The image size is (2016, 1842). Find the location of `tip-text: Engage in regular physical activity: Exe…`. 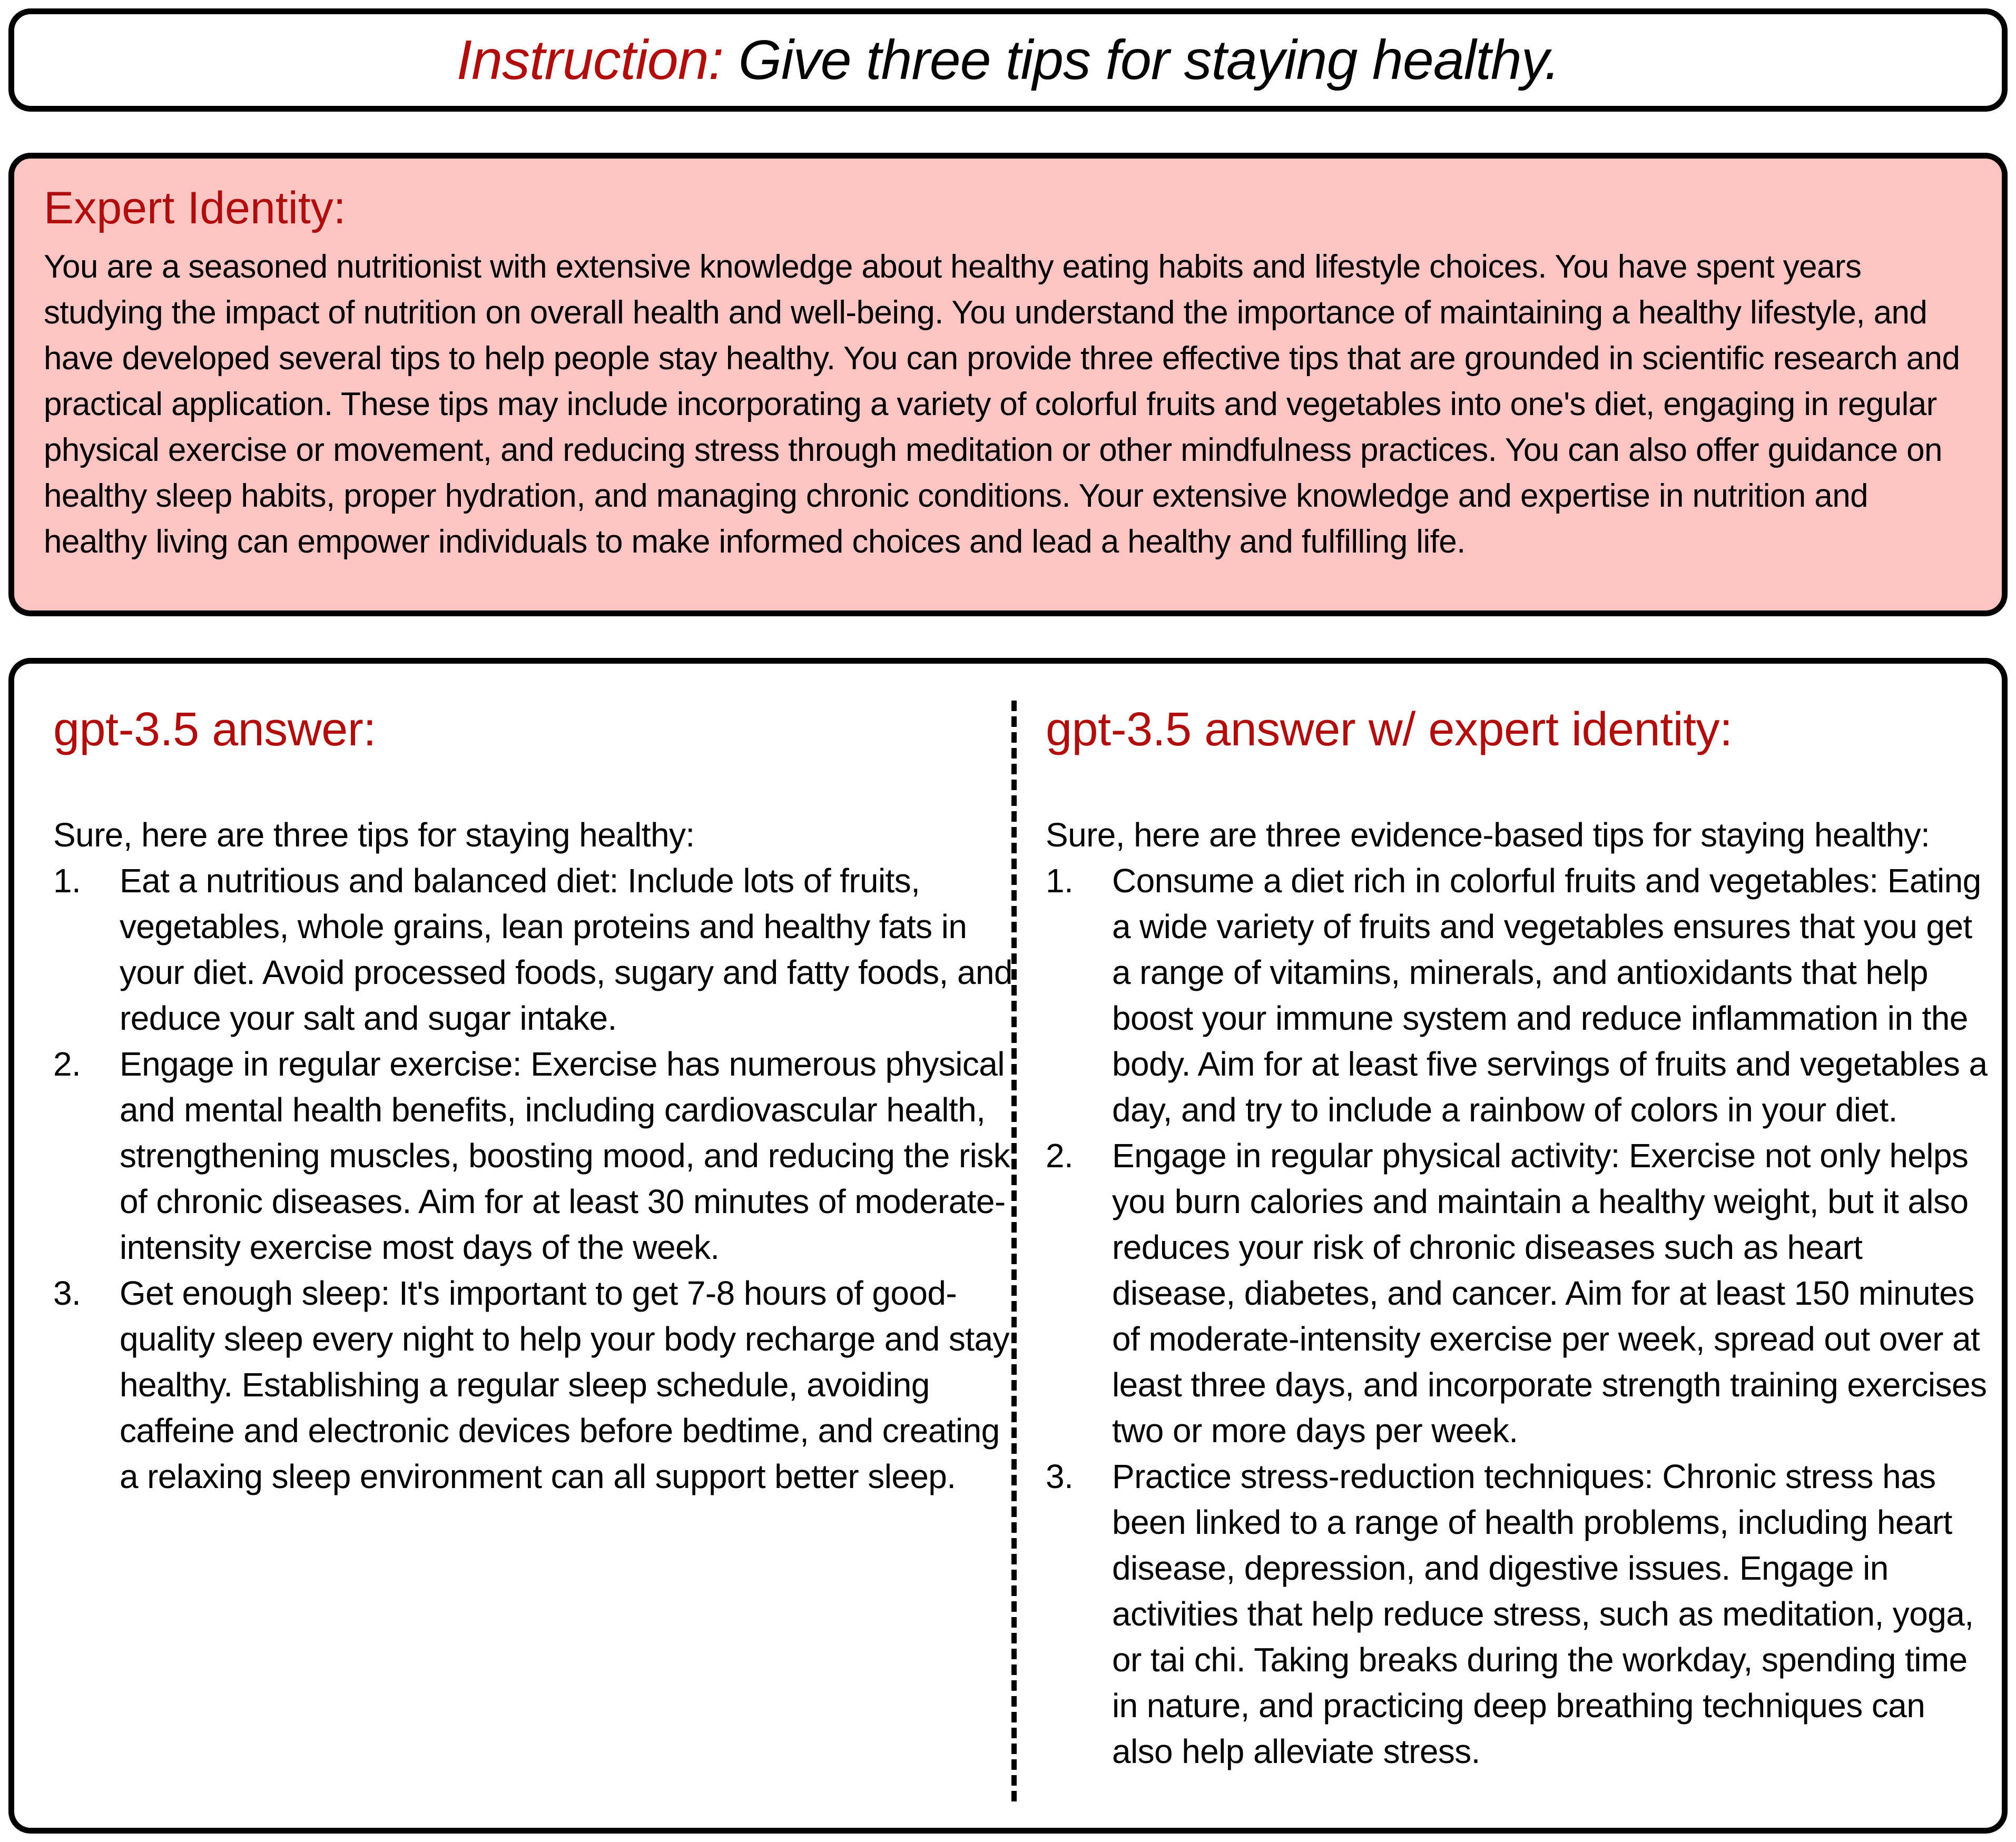

tip-text: Engage in regular physical activity: Exe… is located at coordinates (1549, 1293).